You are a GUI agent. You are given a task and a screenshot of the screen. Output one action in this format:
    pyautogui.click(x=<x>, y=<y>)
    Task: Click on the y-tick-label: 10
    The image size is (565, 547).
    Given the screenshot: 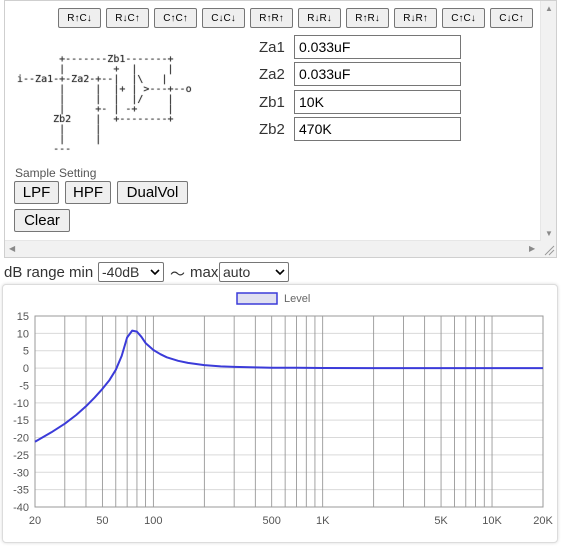 What is the action you would take?
    pyautogui.click(x=23, y=334)
    